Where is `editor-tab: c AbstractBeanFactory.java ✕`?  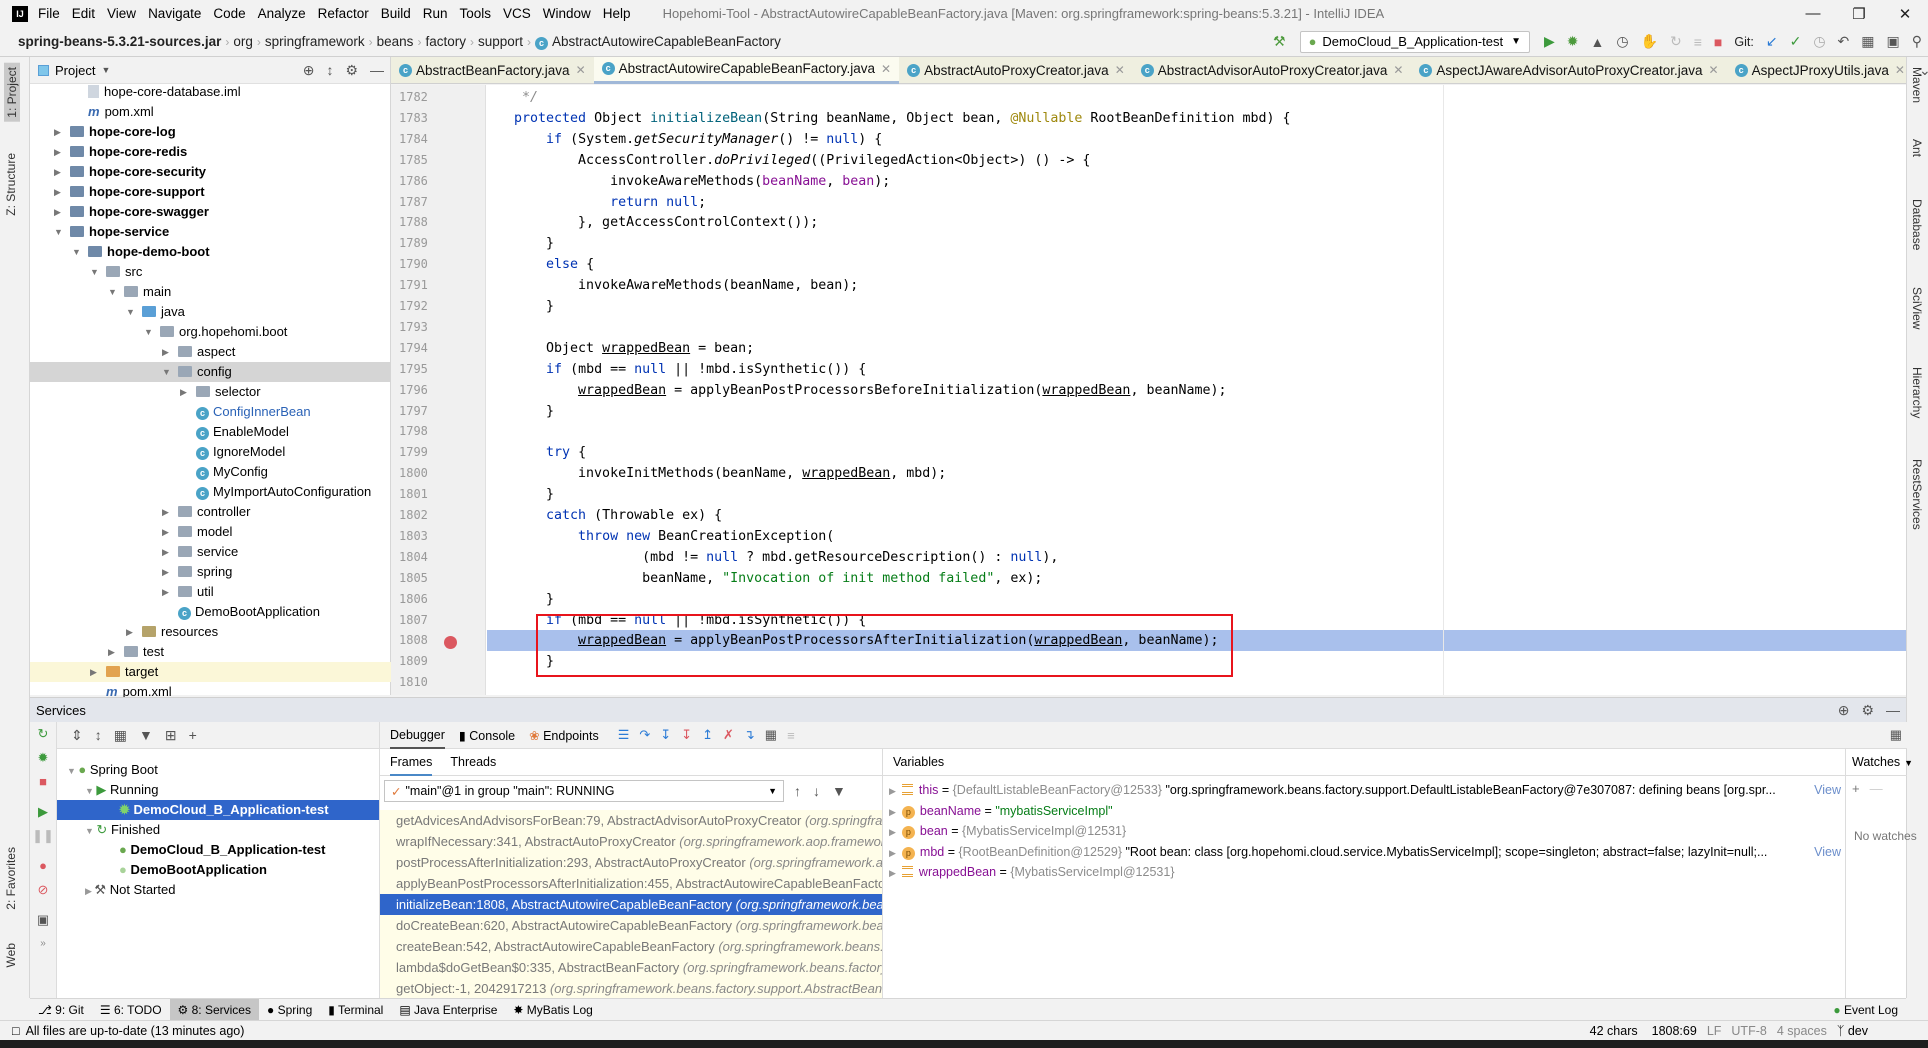 editor-tab: c AbstractBeanFactory.java ✕ is located at coordinates (492, 70).